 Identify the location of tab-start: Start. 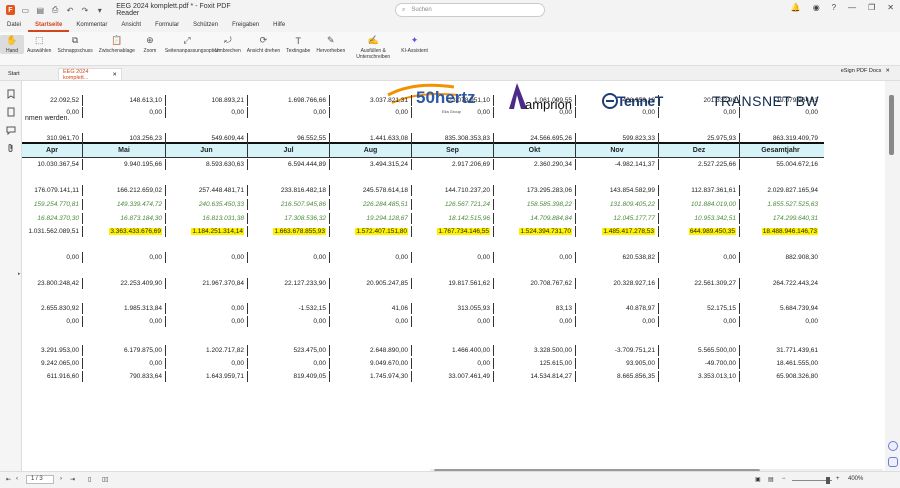
(14, 74).